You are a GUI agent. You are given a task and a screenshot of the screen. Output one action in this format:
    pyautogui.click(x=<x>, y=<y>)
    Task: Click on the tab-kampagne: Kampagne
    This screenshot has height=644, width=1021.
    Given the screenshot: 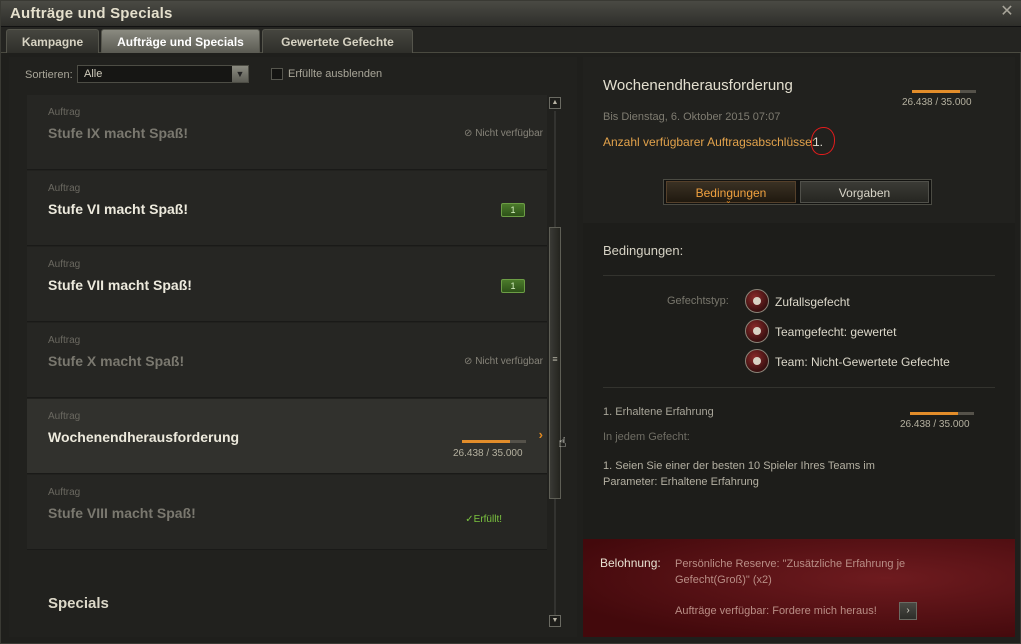 What is the action you would take?
    pyautogui.click(x=52, y=41)
    